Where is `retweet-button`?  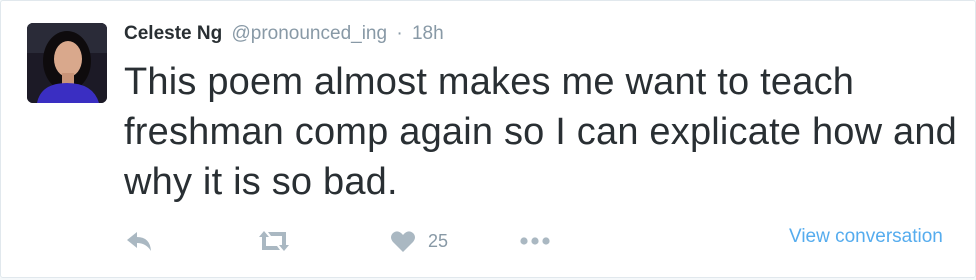 retweet-button is located at coordinates (274, 241).